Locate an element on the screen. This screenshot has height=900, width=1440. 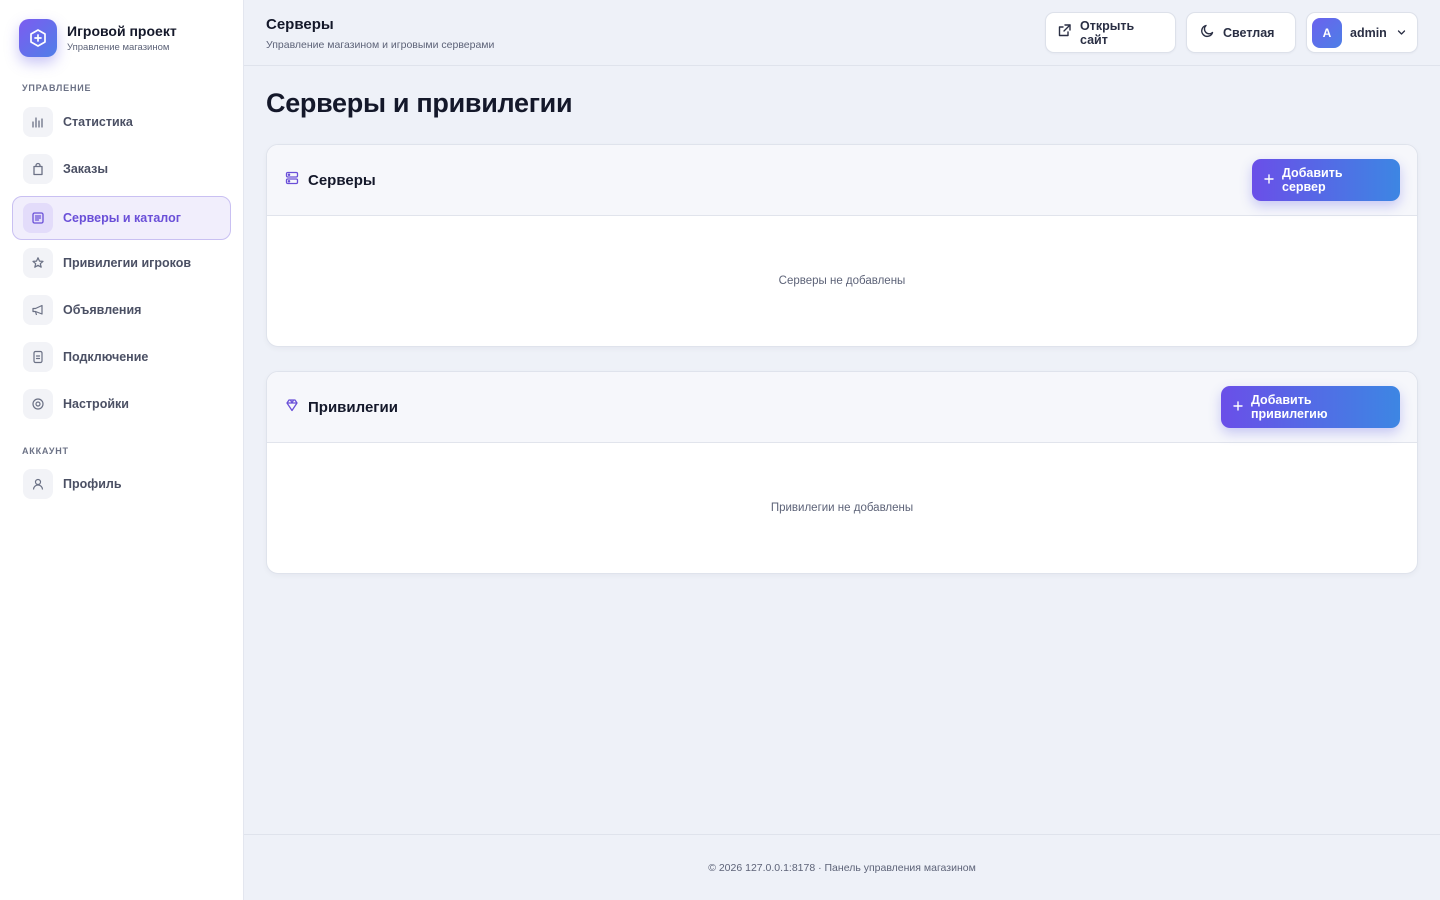
privileges-card-title: Привилегии is located at coordinates (353, 407).